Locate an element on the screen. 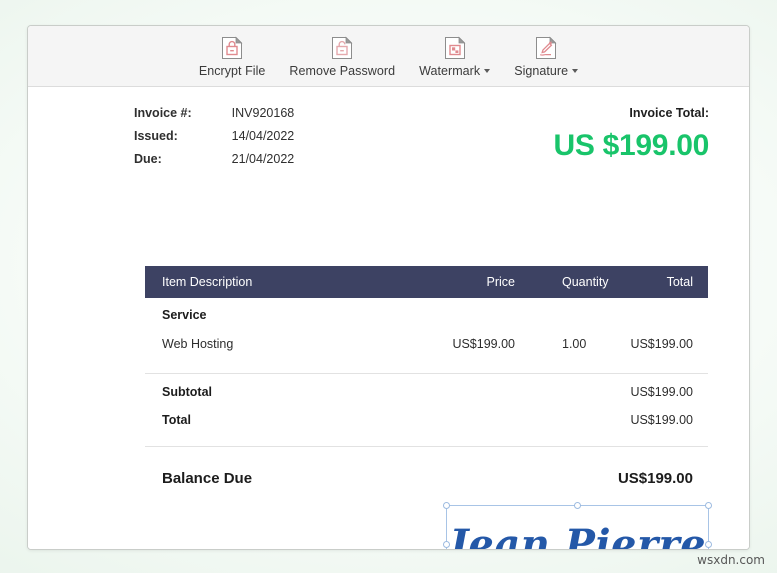 The image size is (777, 573). invoice-number-value: INV920168 is located at coordinates (263, 113).